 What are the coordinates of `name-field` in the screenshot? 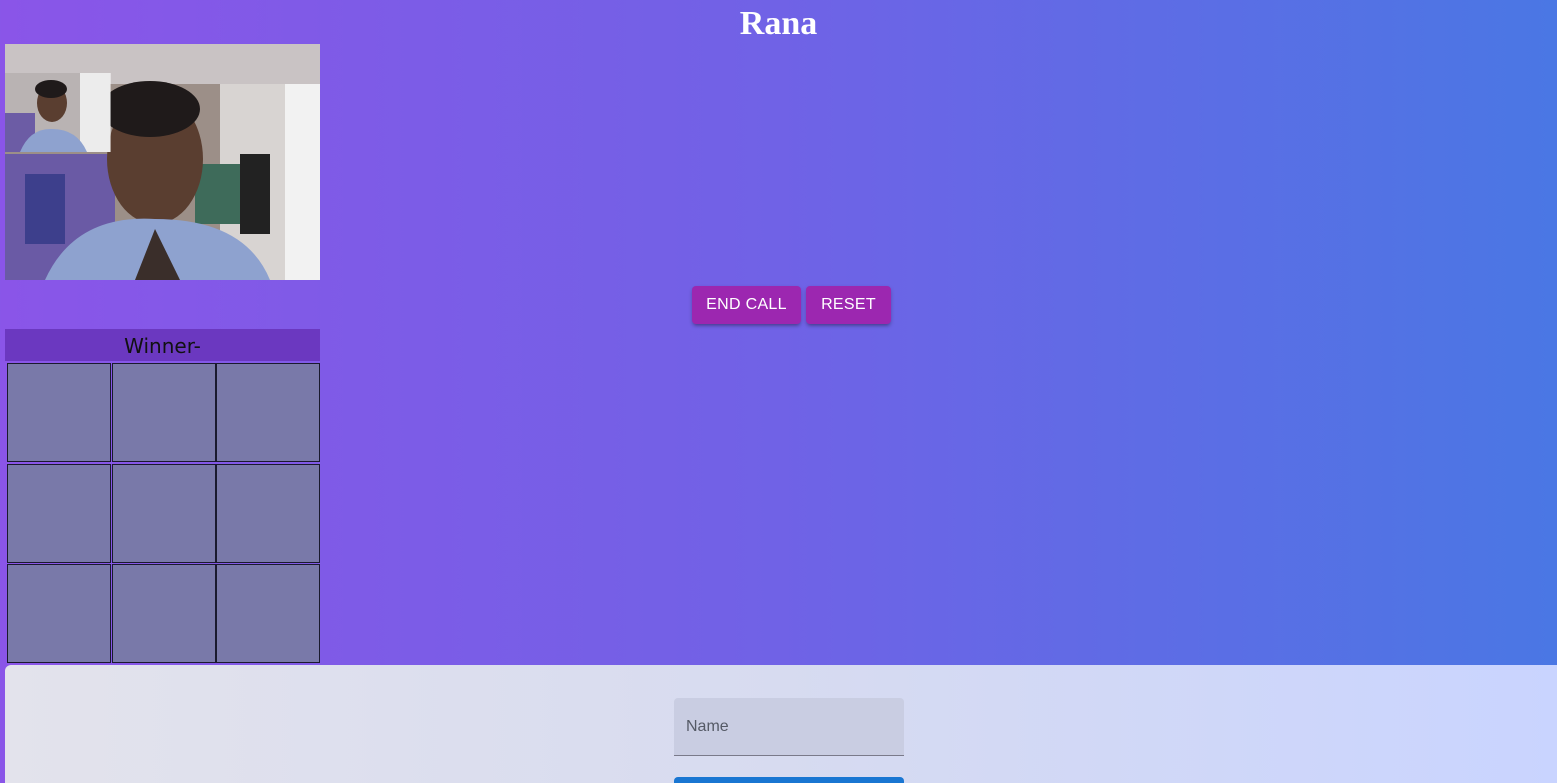 It's located at (789, 727).